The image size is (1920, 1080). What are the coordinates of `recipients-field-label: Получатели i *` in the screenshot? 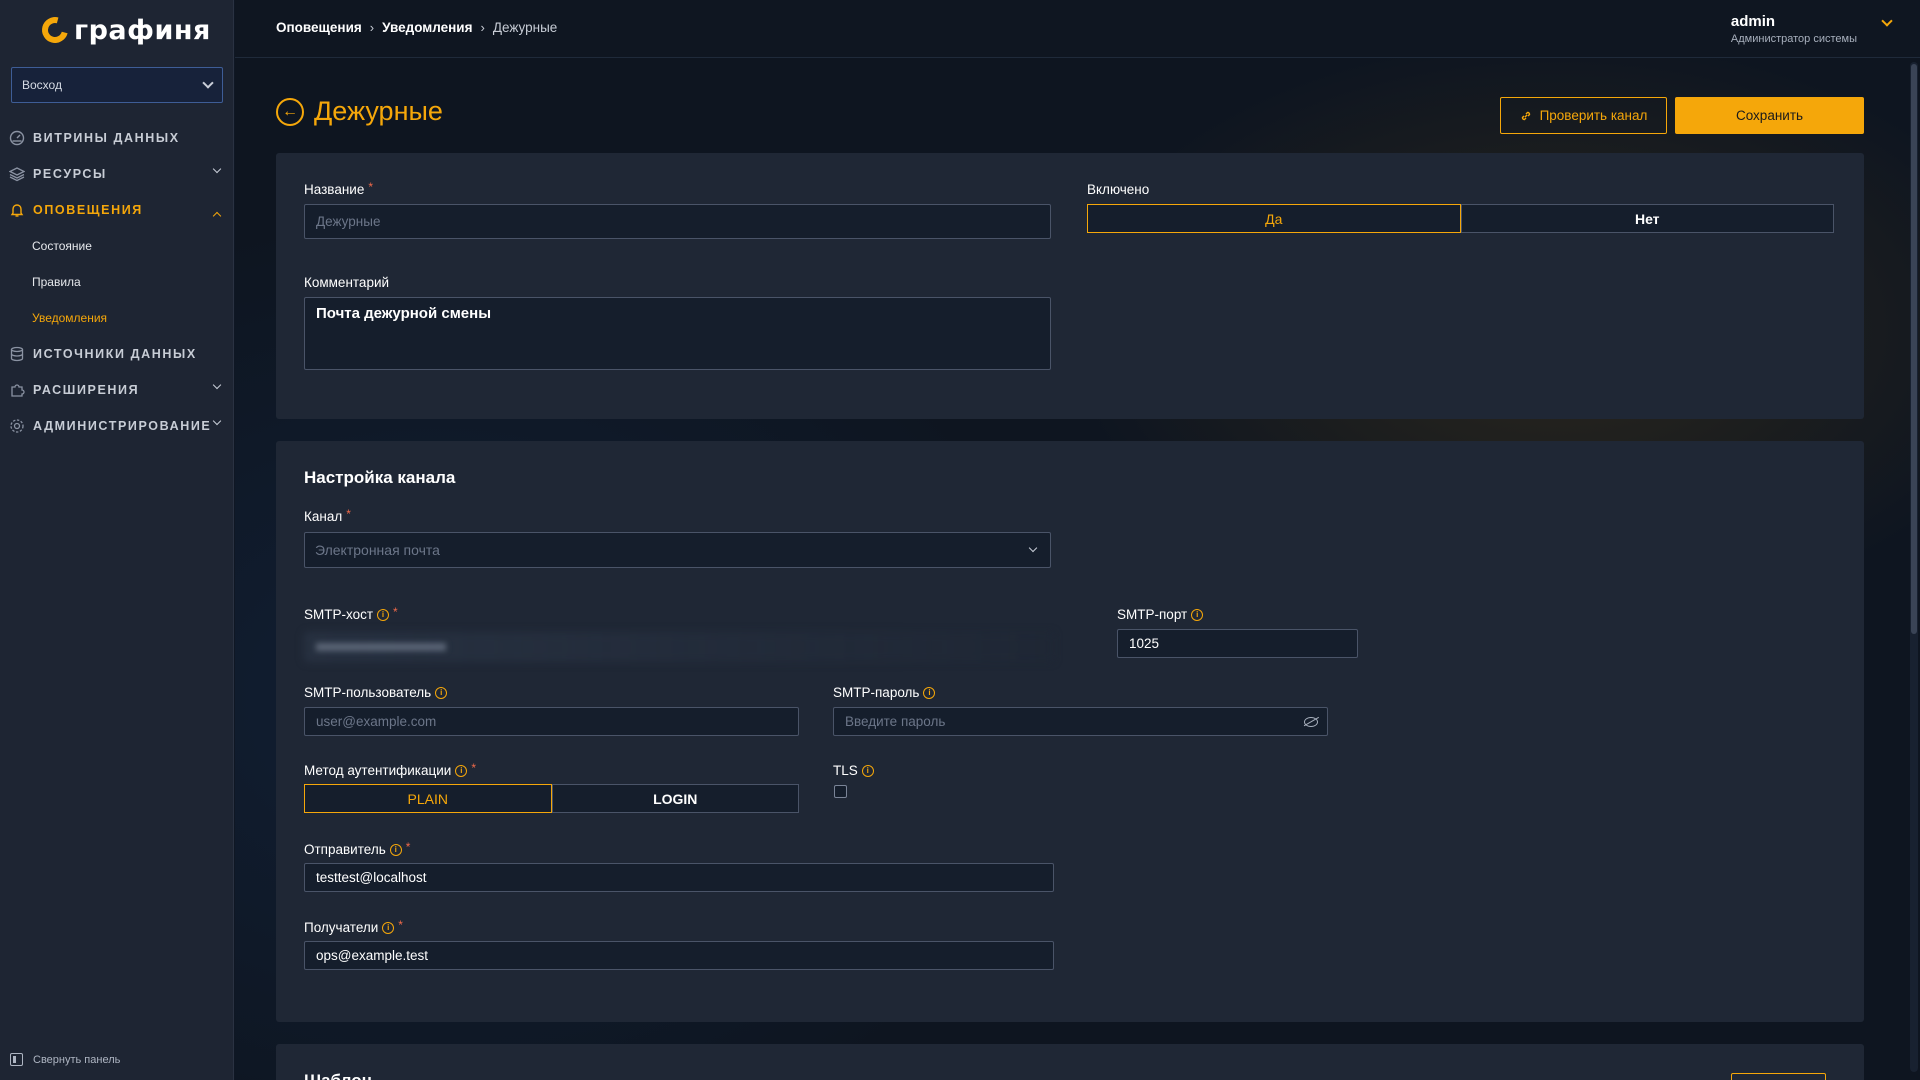 It's located at (353, 926).